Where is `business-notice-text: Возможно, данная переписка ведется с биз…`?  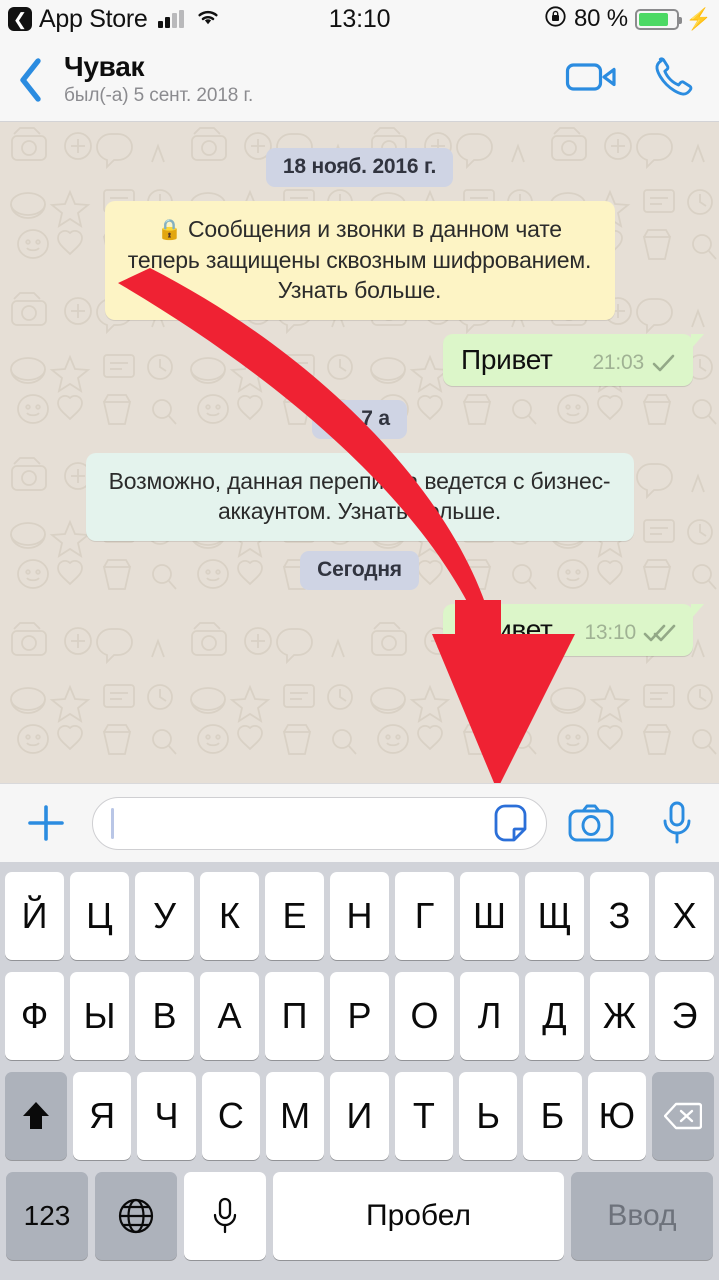 business-notice-text: Возможно, данная переписка ведется с биз… is located at coordinates (359, 496).